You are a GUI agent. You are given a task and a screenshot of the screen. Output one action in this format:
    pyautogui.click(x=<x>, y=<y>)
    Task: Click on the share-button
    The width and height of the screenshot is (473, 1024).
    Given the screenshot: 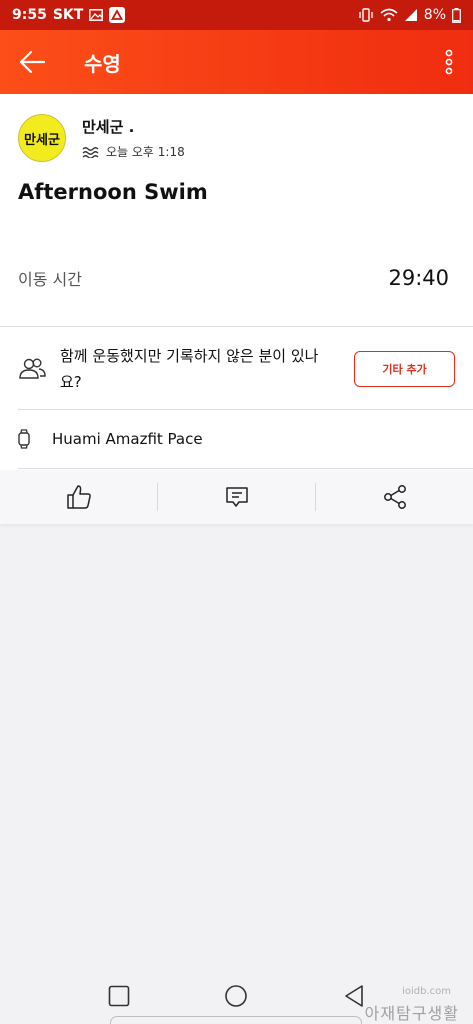 What is the action you would take?
    pyautogui.click(x=394, y=497)
    